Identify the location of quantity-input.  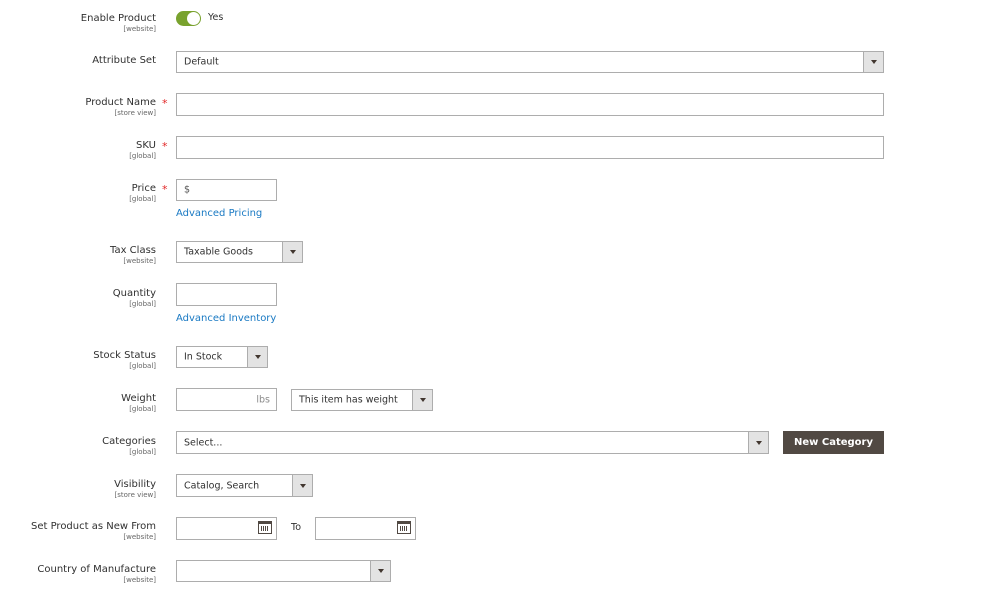
(226, 294).